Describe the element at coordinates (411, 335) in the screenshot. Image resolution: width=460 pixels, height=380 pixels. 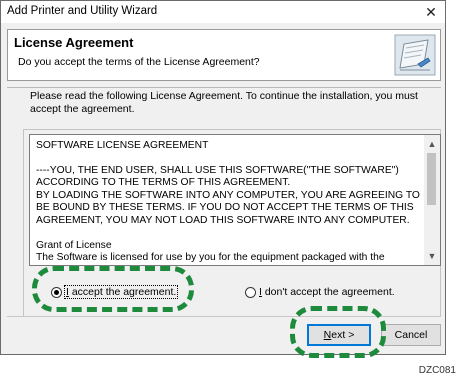
I see `cancel-button: Cancel` at that location.